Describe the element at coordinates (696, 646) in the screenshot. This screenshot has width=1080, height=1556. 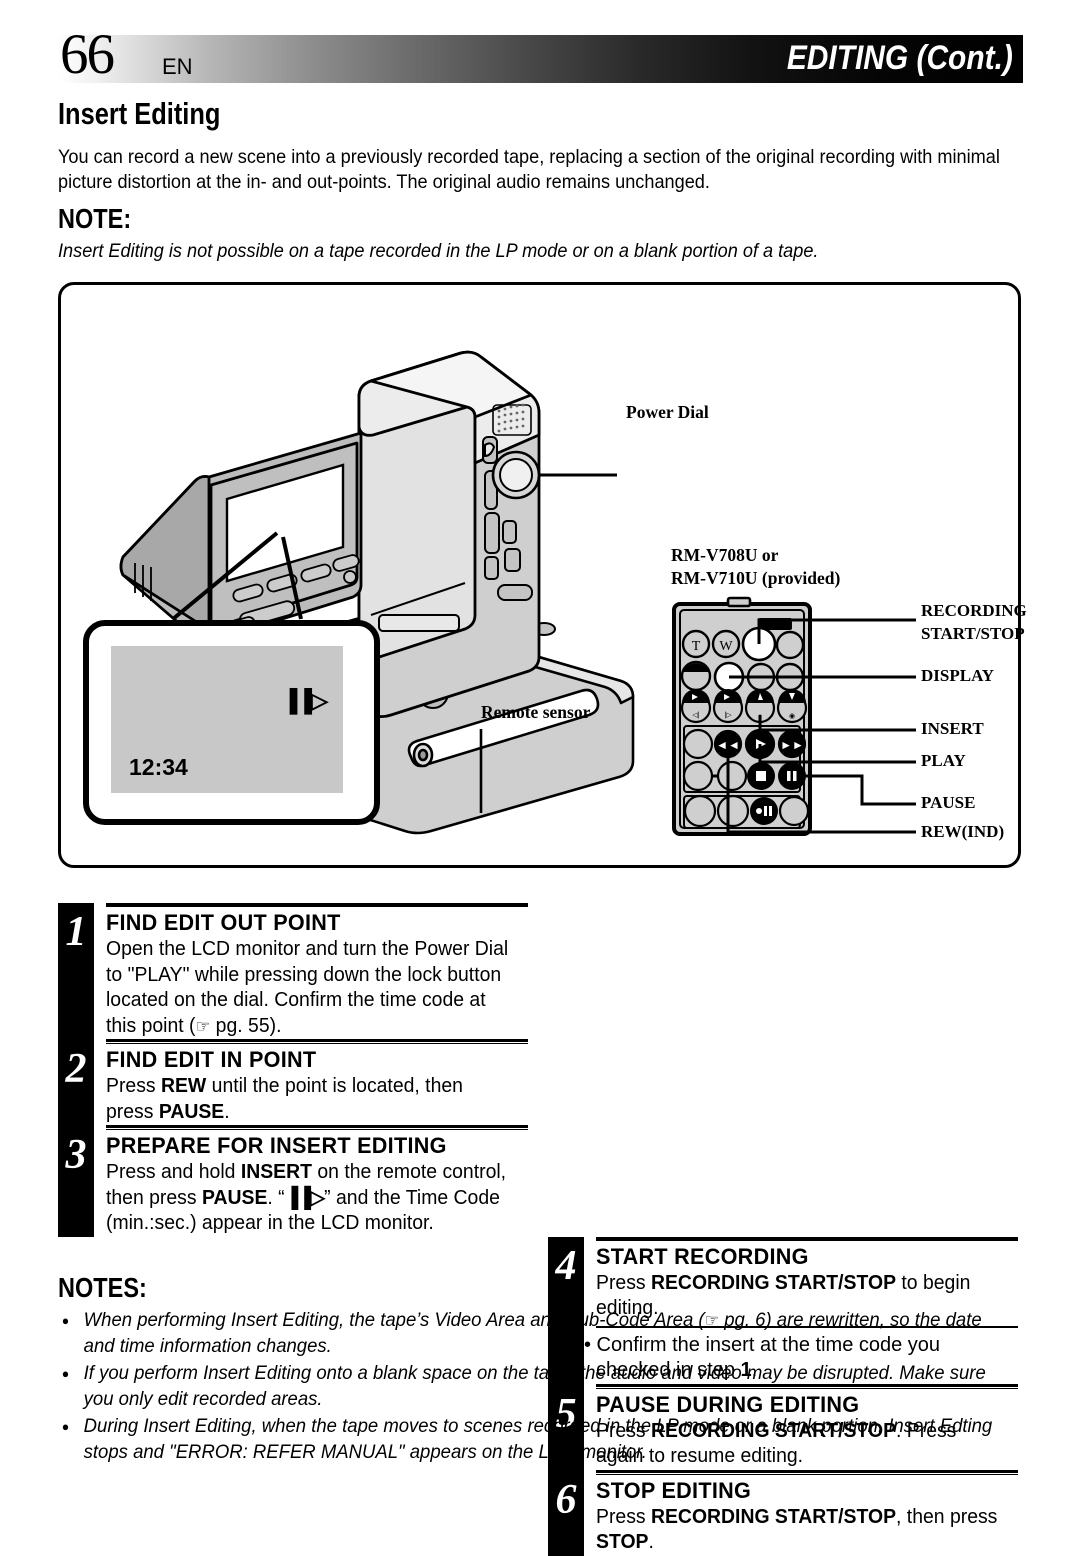
I see `svg-text: T` at that location.